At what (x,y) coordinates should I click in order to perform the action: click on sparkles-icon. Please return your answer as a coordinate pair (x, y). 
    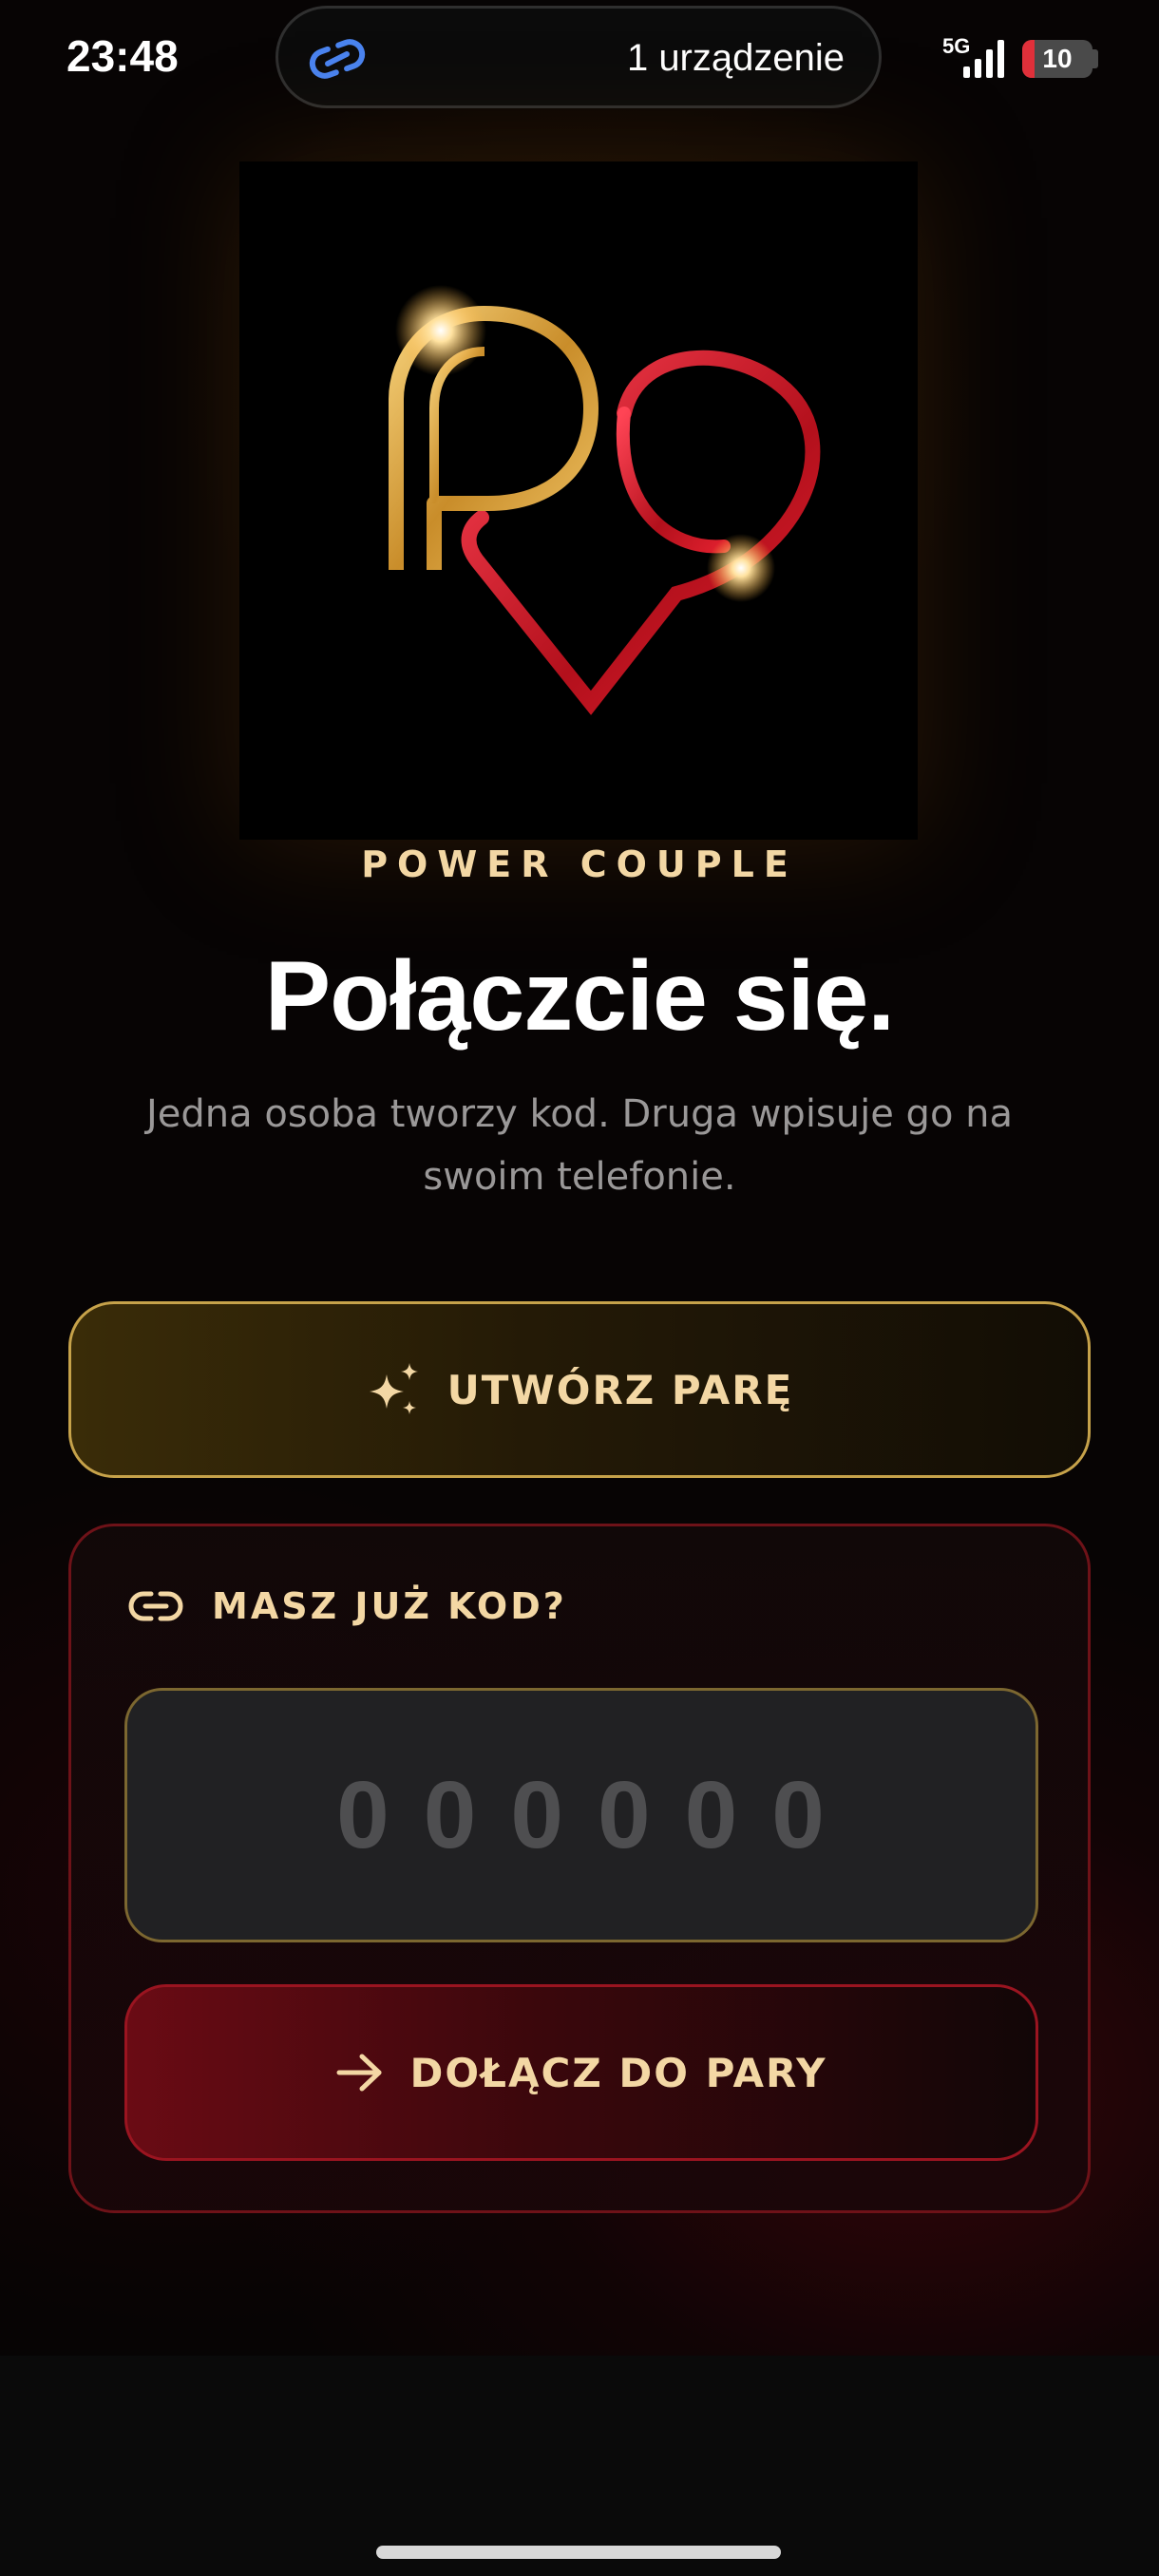
    Looking at the image, I should click on (393, 1388).